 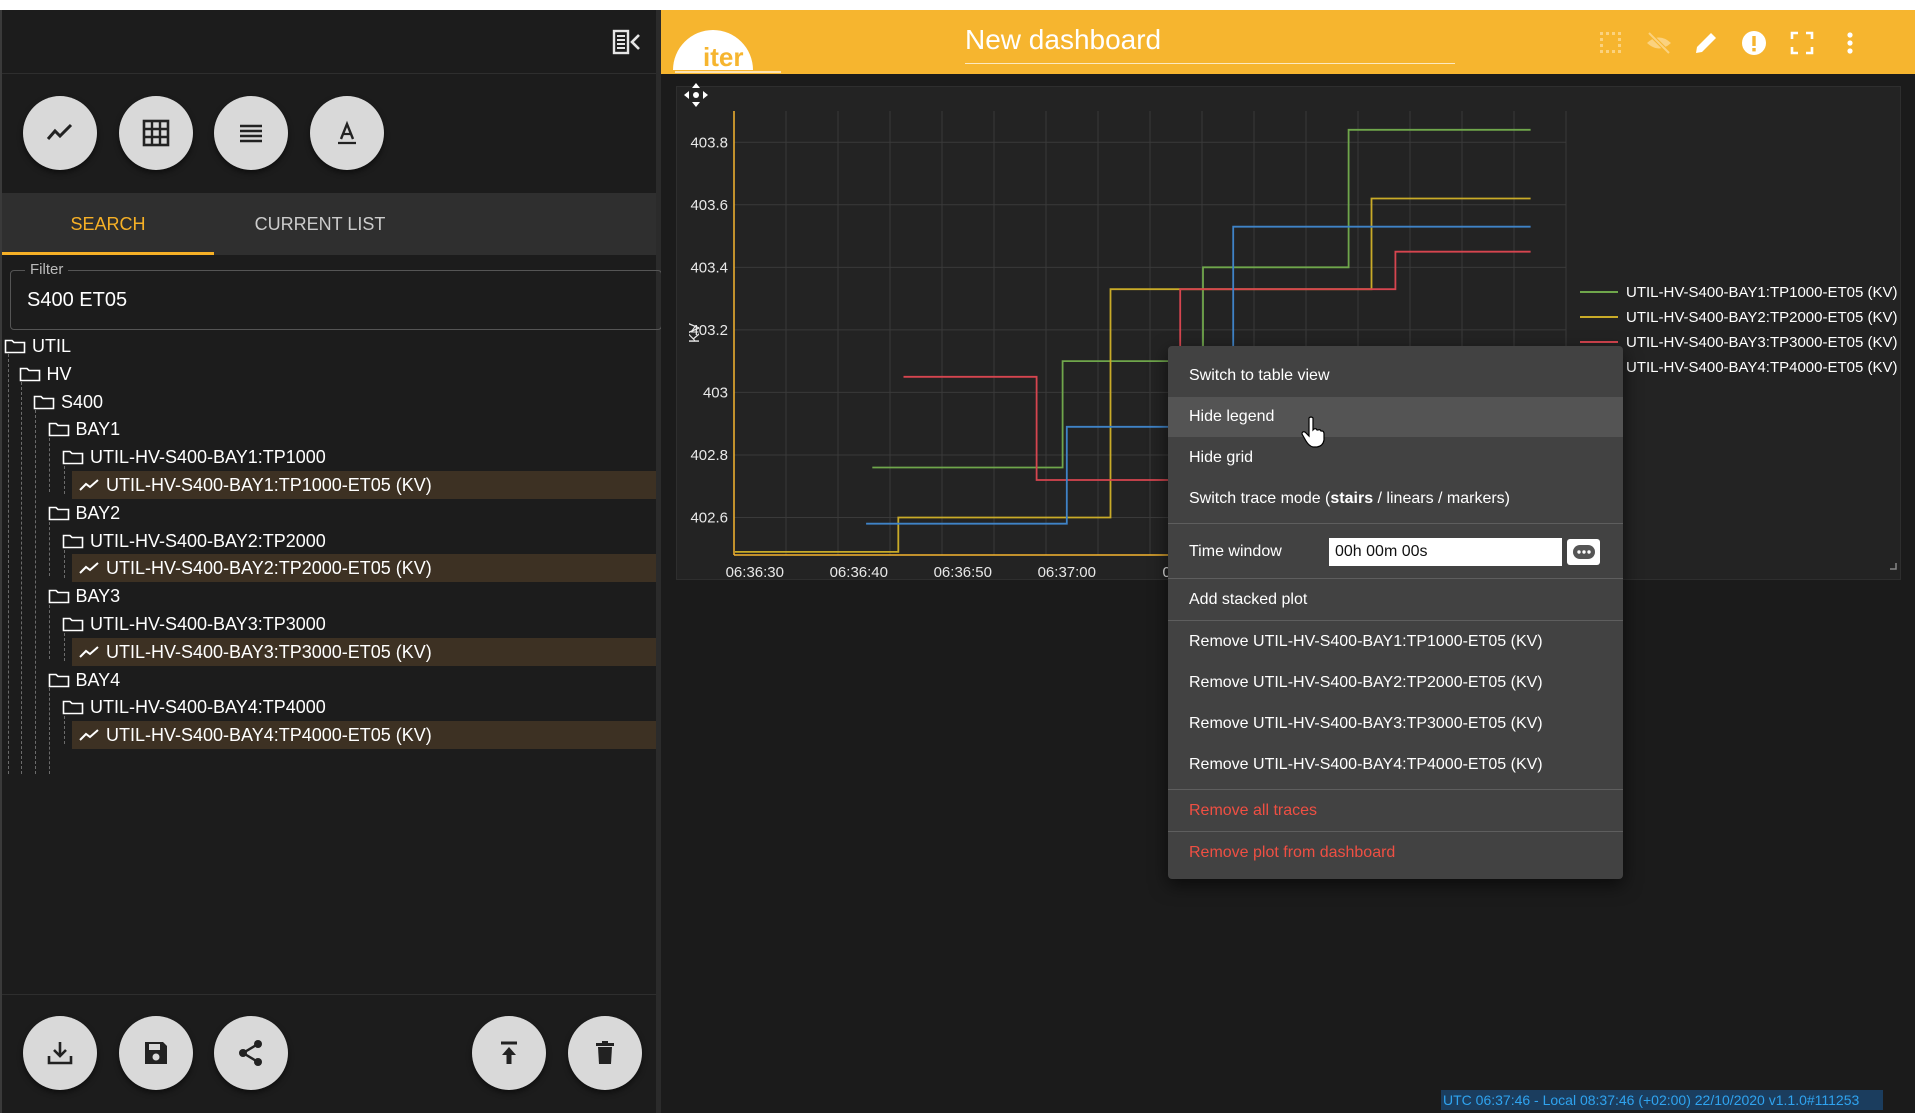 I want to click on floppy-icon, so click(x=156, y=1053).